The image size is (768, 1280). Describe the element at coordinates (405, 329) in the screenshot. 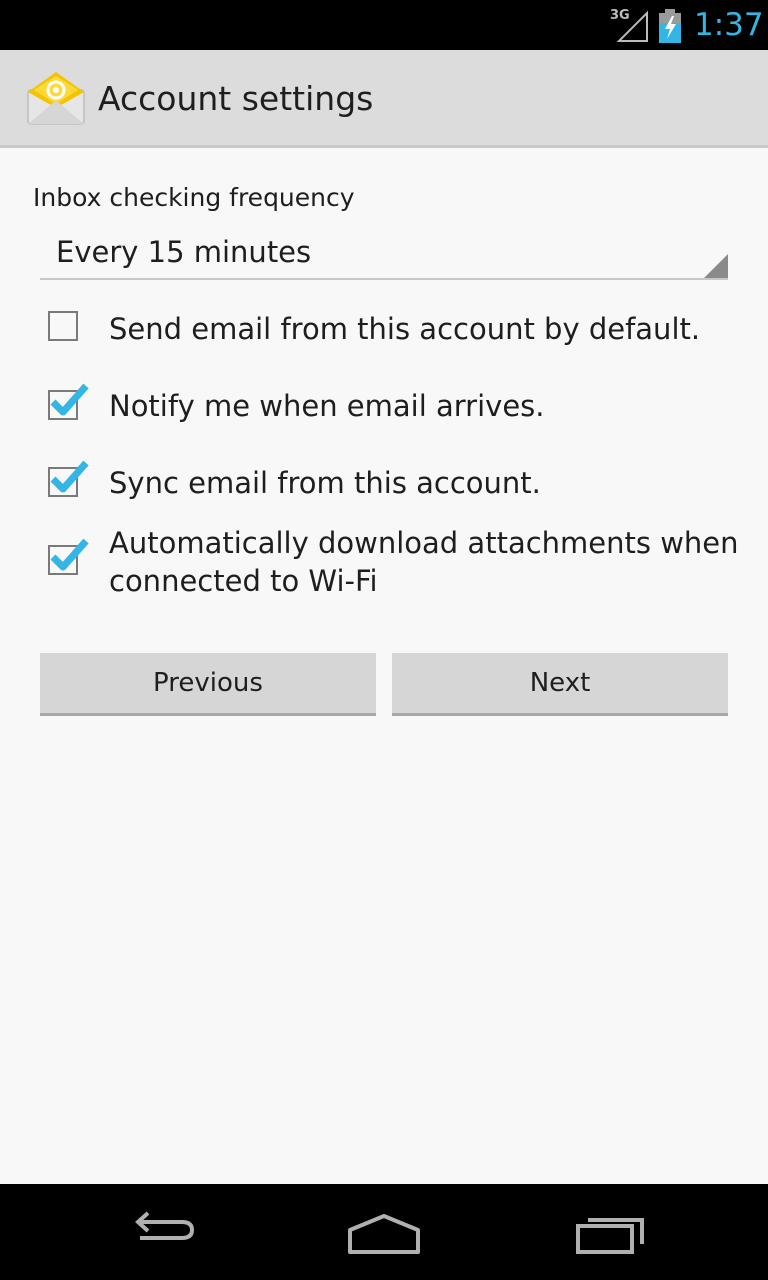

I see `option-label: Send email from this account by default.` at that location.